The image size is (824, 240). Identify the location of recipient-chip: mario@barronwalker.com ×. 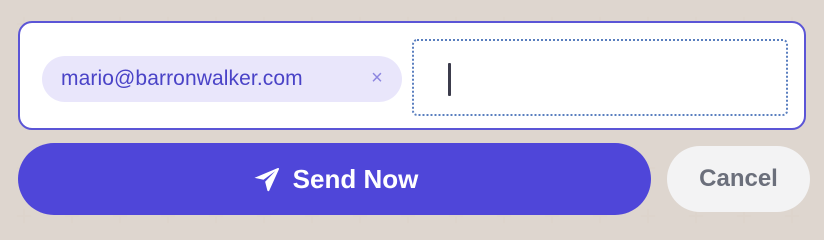
(222, 79).